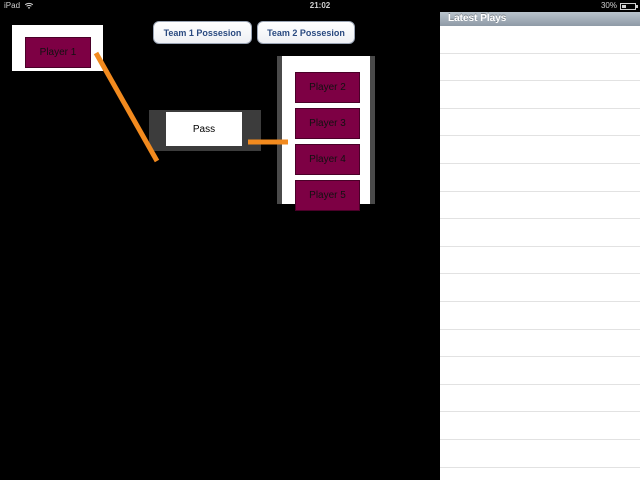  I want to click on team-2-possession-button: Team 2 Possesion, so click(306, 32).